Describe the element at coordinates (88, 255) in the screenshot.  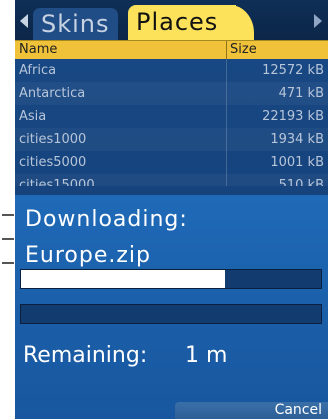
I see `download-filename: Europe.zip` at that location.